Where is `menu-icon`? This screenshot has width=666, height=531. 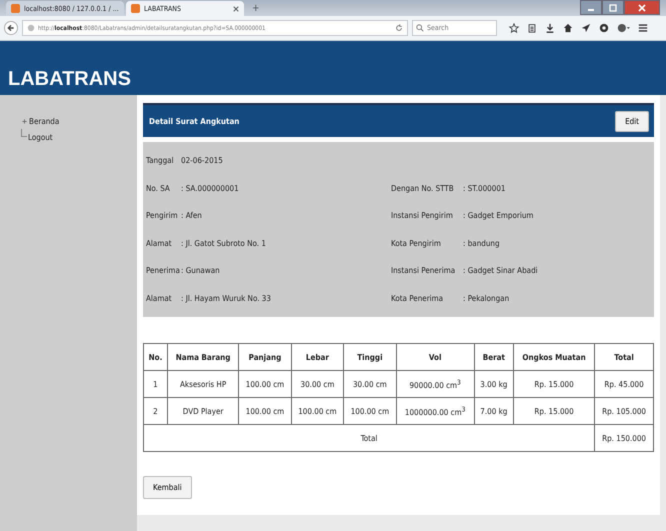 menu-icon is located at coordinates (643, 28).